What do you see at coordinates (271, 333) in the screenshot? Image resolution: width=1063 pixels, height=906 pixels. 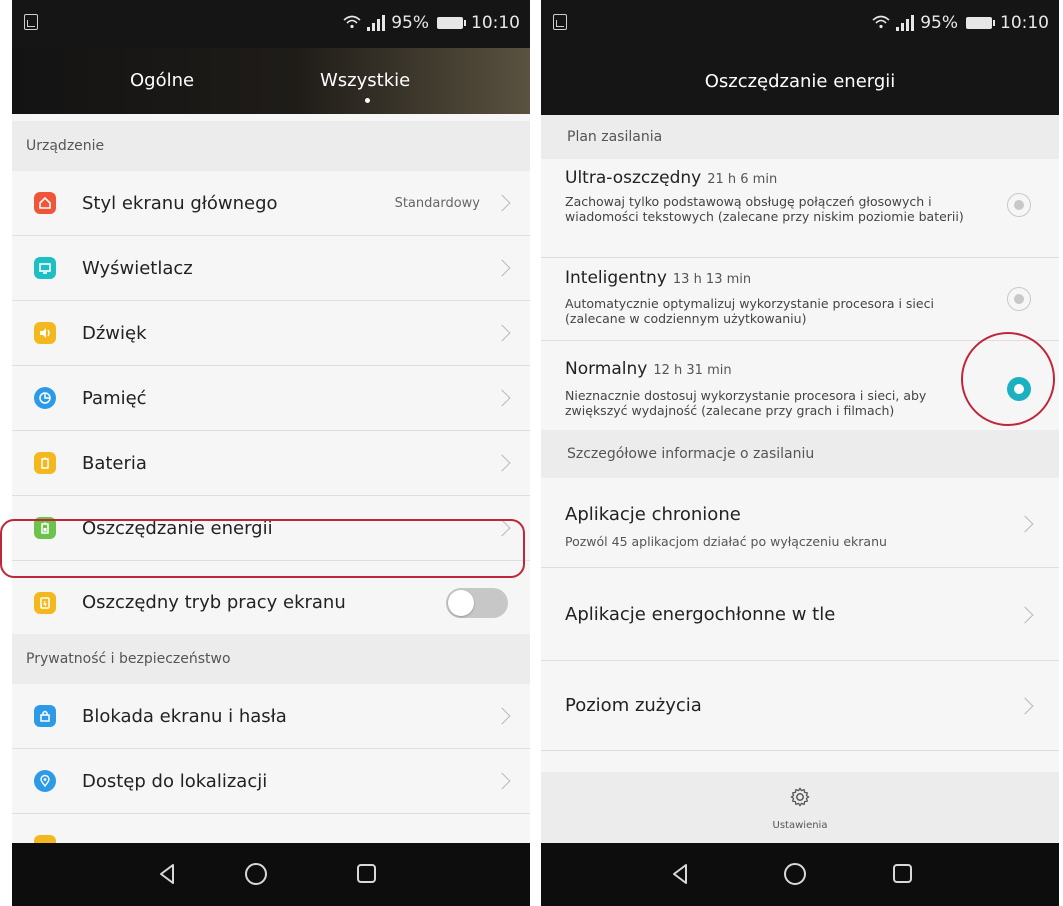 I see `settings-item-sound: Dźwięk` at bounding box center [271, 333].